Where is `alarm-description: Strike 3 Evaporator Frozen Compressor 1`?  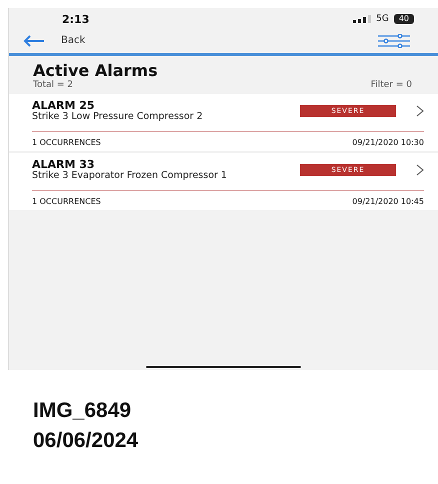 alarm-description: Strike 3 Evaporator Frozen Compressor 1 is located at coordinates (130, 176).